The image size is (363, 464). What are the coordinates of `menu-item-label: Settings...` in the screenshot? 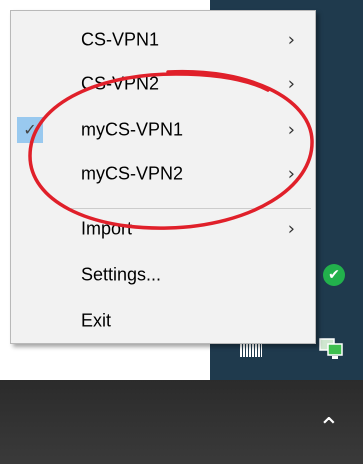 It's located at (121, 274).